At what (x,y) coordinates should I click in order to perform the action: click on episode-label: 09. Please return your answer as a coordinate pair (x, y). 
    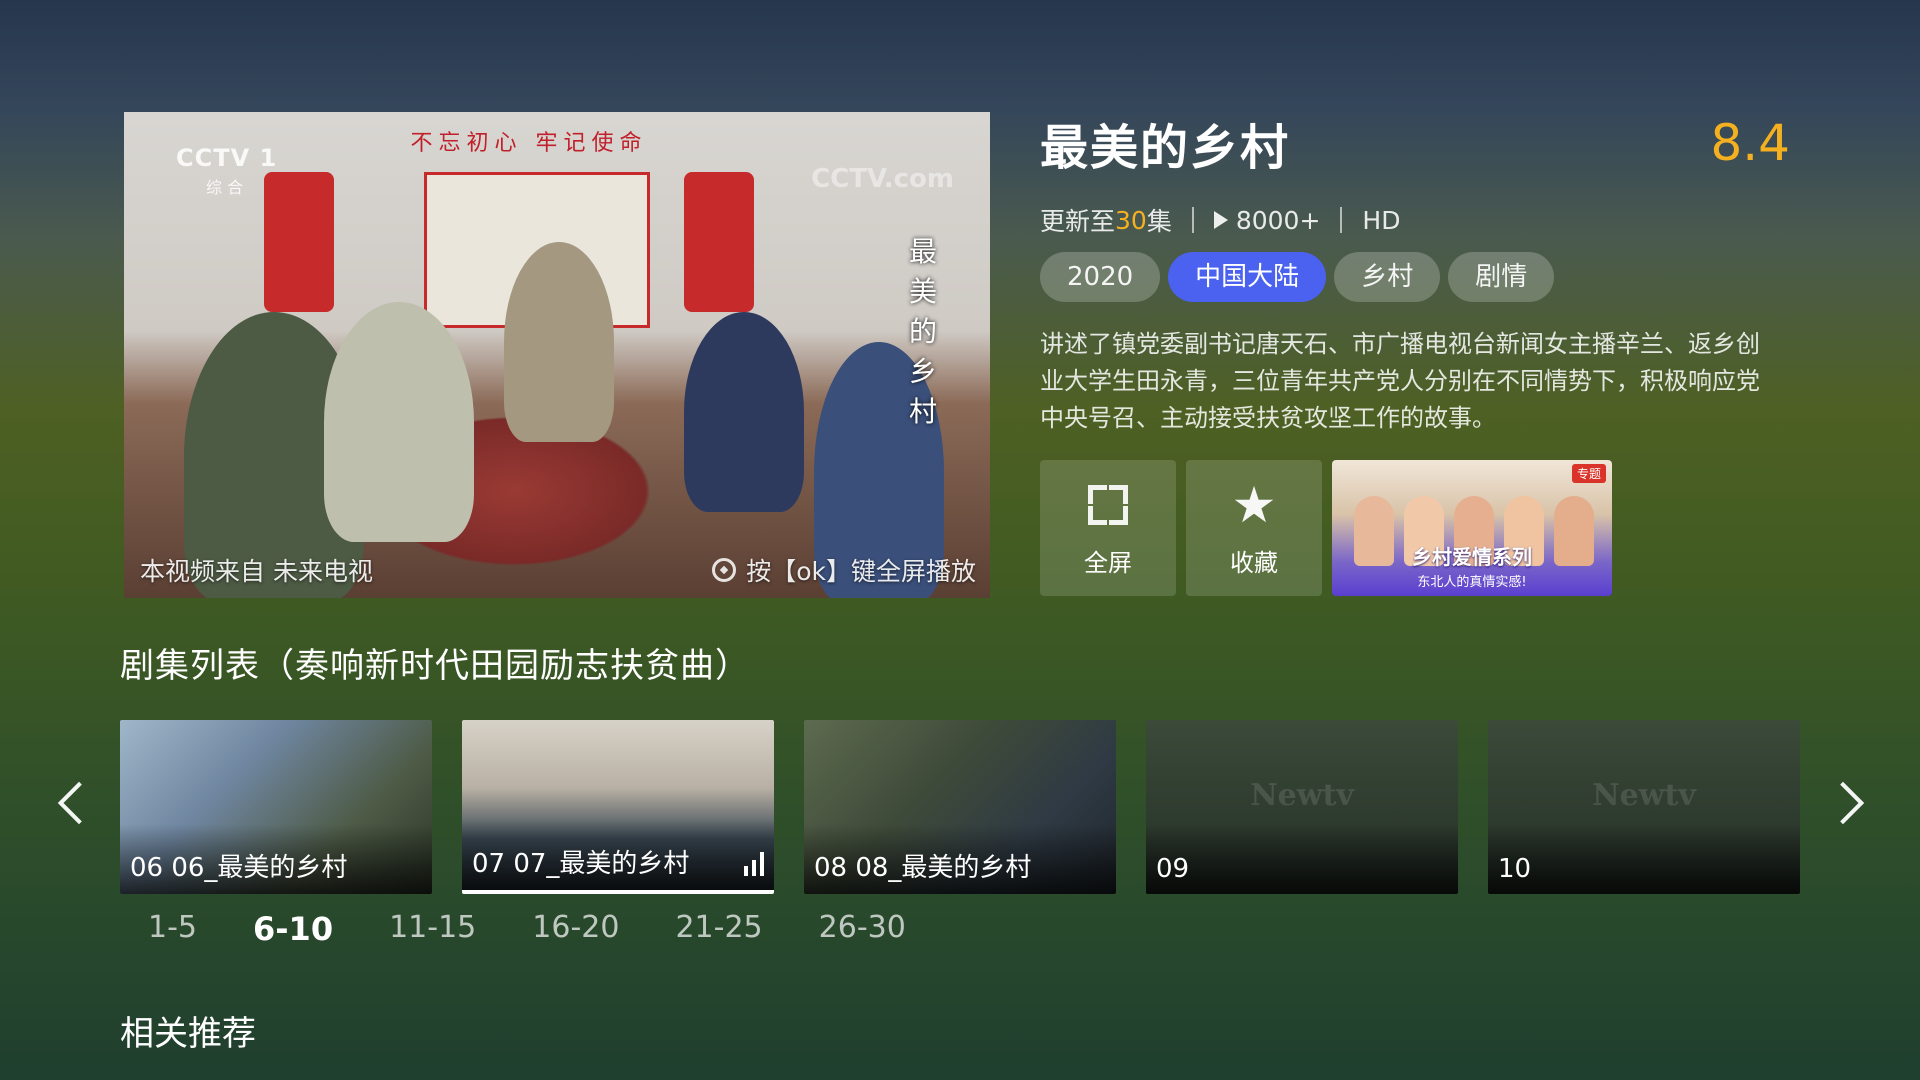
    Looking at the image, I should click on (1173, 869).